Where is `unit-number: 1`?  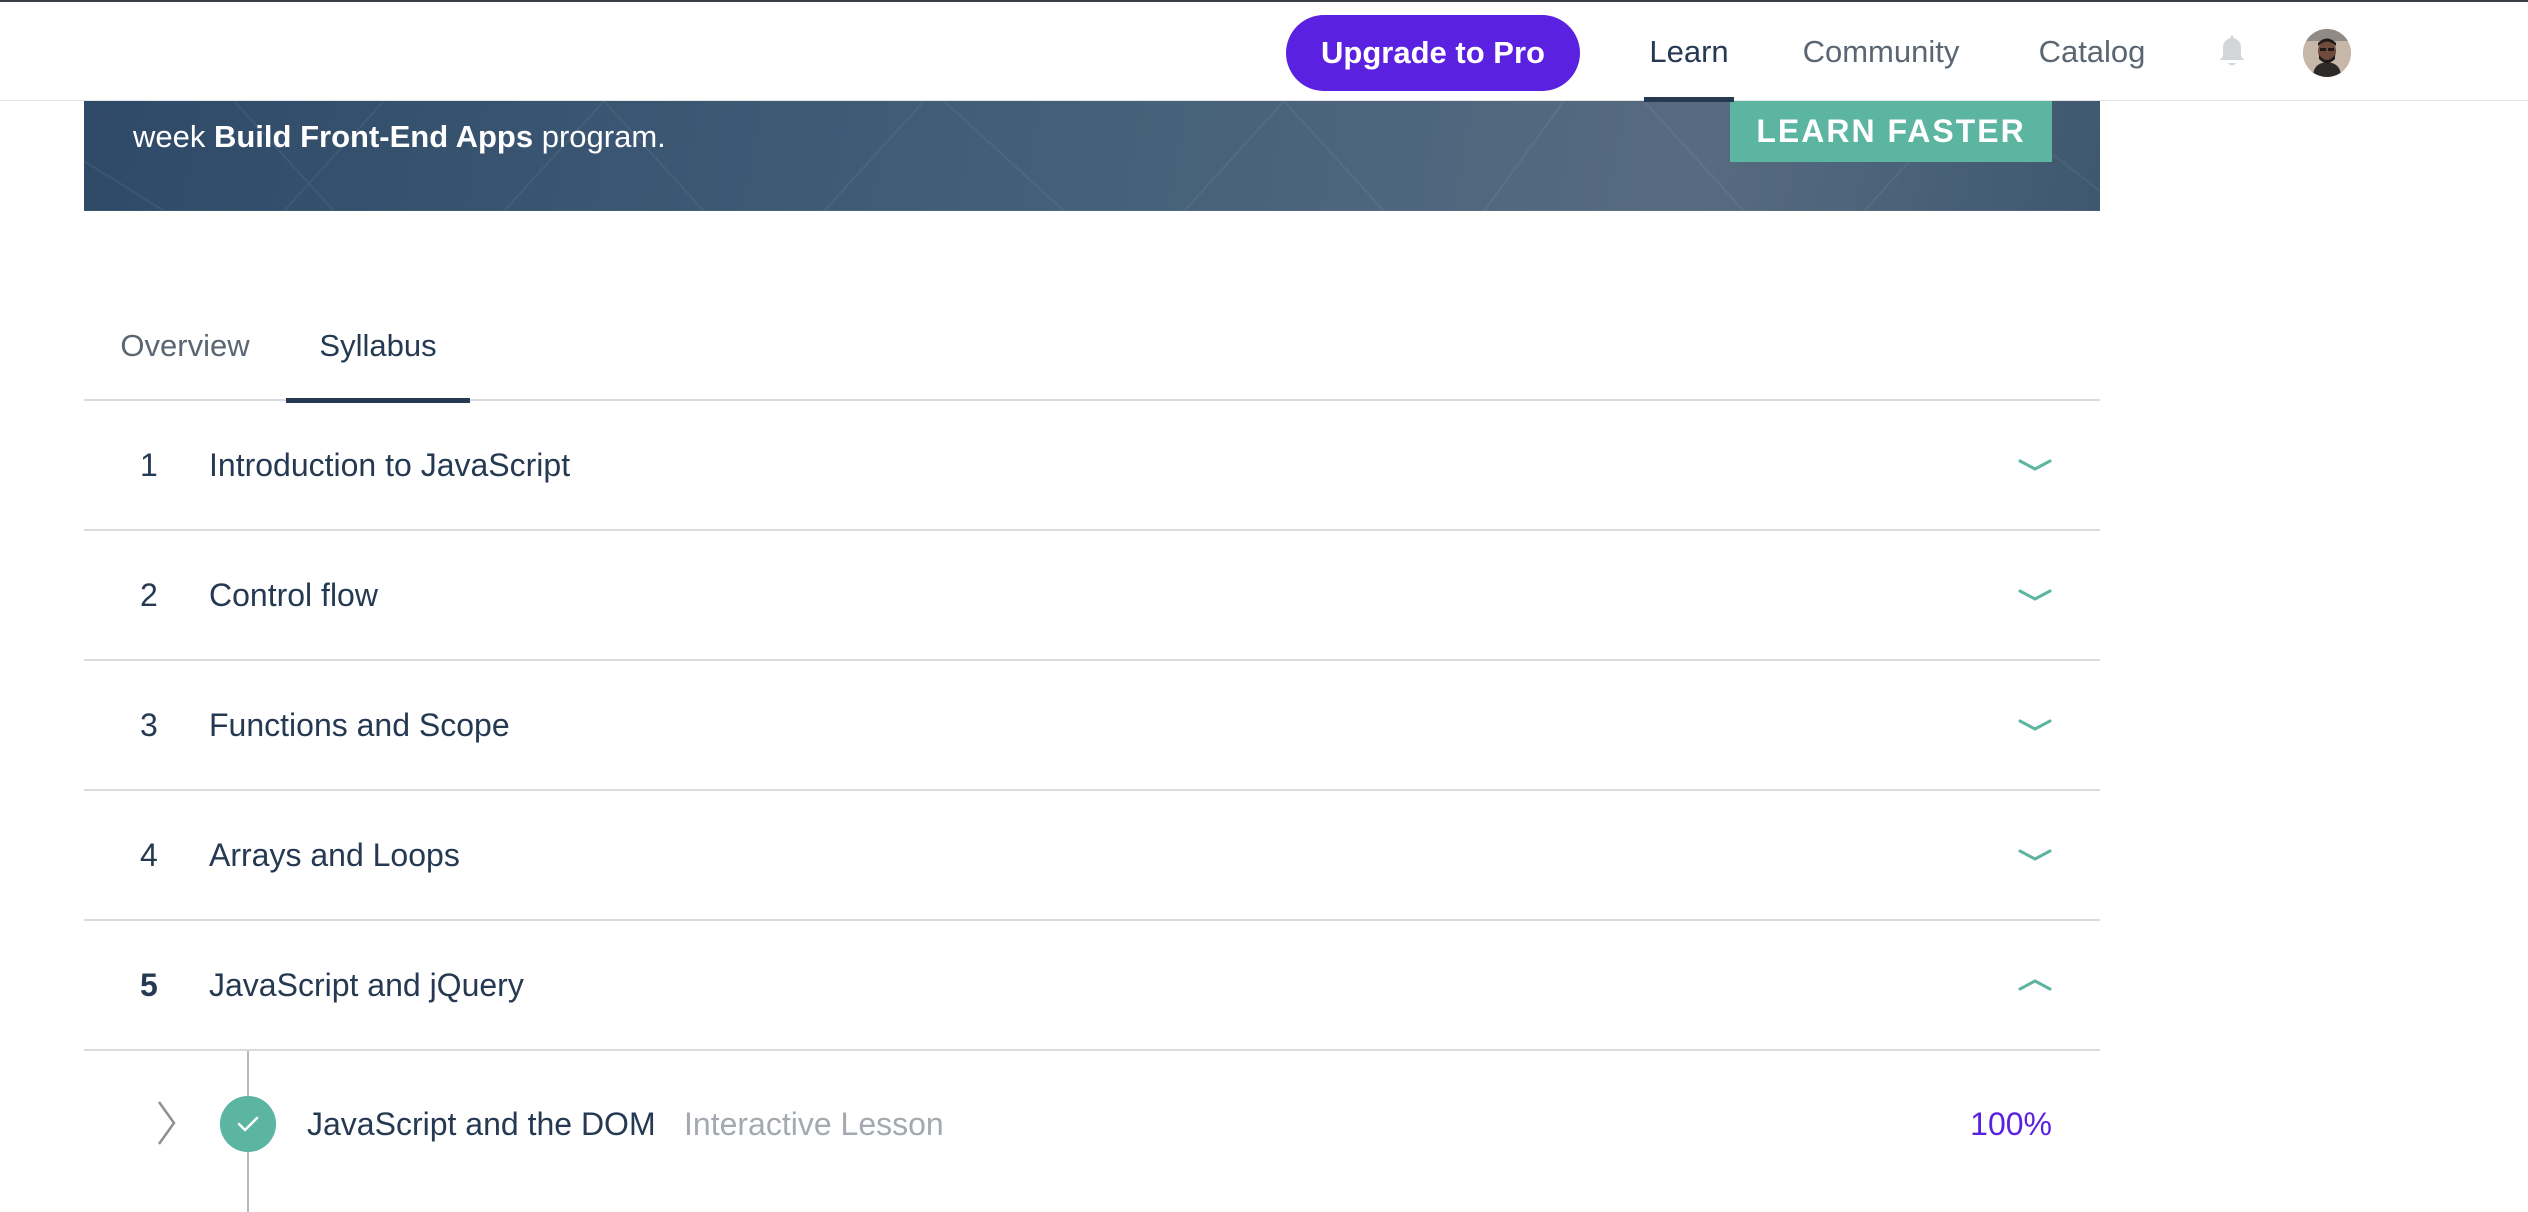 unit-number: 1 is located at coordinates (149, 464).